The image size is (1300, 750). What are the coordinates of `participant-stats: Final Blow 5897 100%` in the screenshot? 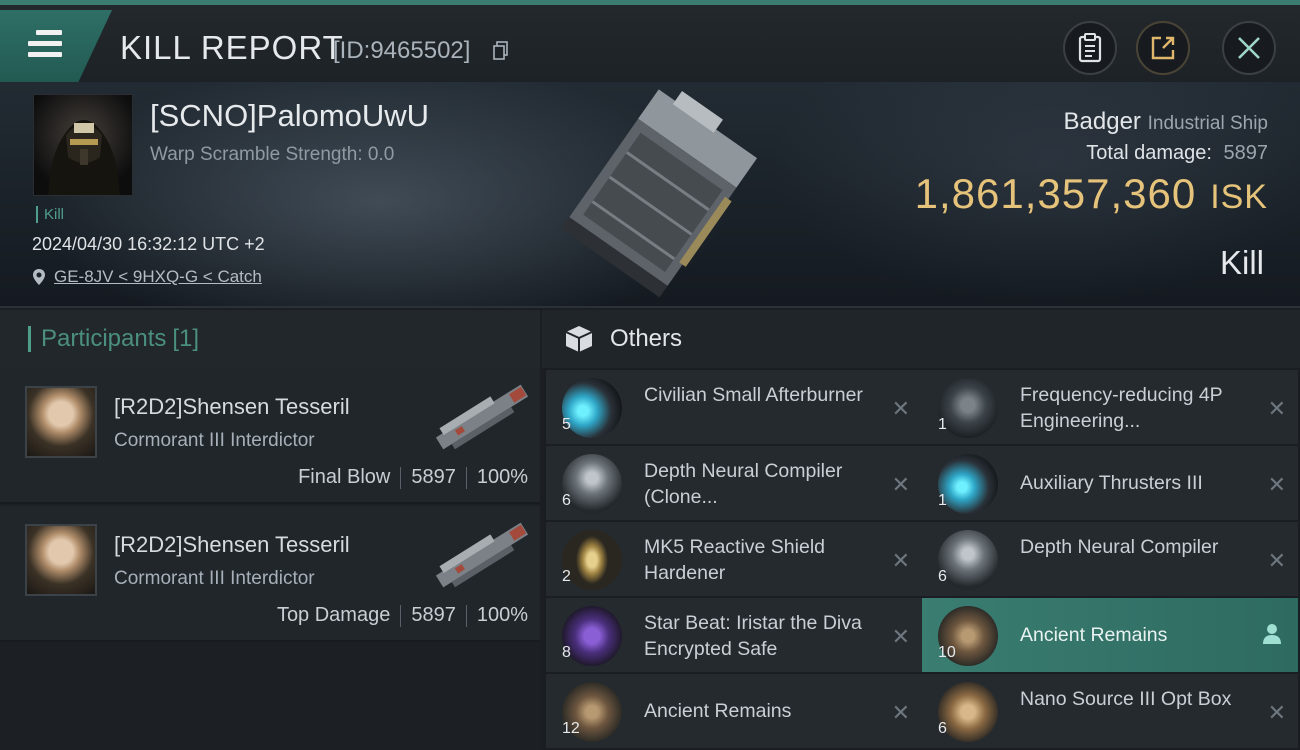 It's located at (413, 477).